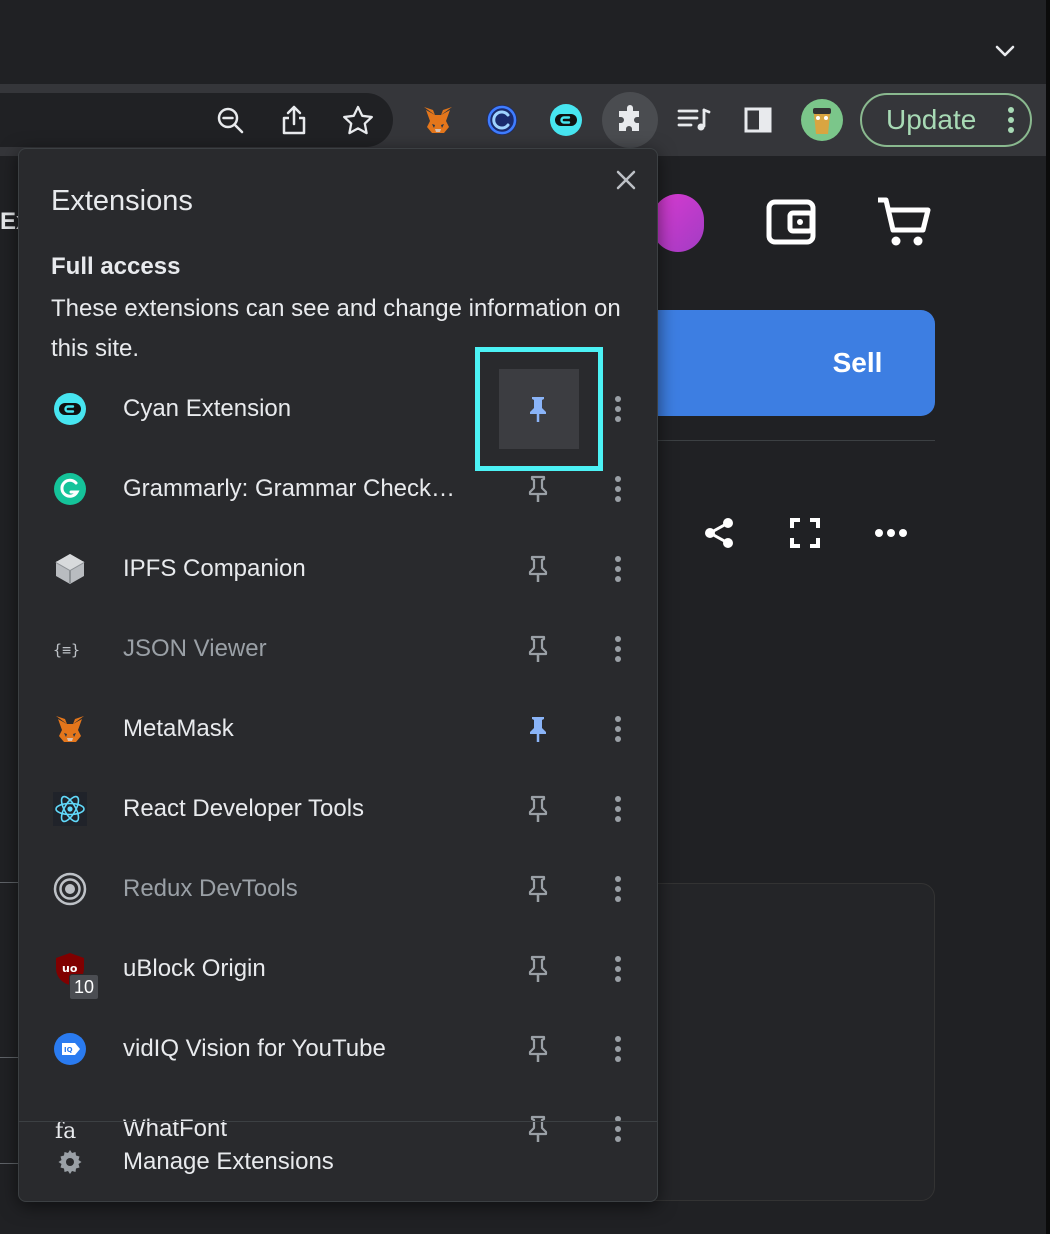 The height and width of the screenshot is (1234, 1050). I want to click on extension-row: IQ vidIQ Vision for YouTube, so click(338, 1049).